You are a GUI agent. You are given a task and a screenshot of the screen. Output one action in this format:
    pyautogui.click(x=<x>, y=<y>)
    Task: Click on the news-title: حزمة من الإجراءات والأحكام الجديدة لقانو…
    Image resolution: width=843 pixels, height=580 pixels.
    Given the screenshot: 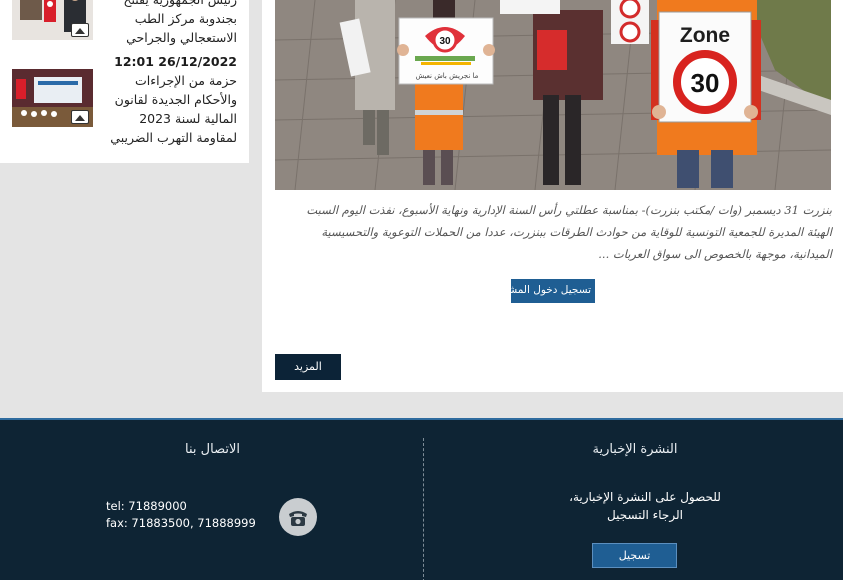 What is the action you would take?
    pyautogui.click(x=169, y=109)
    